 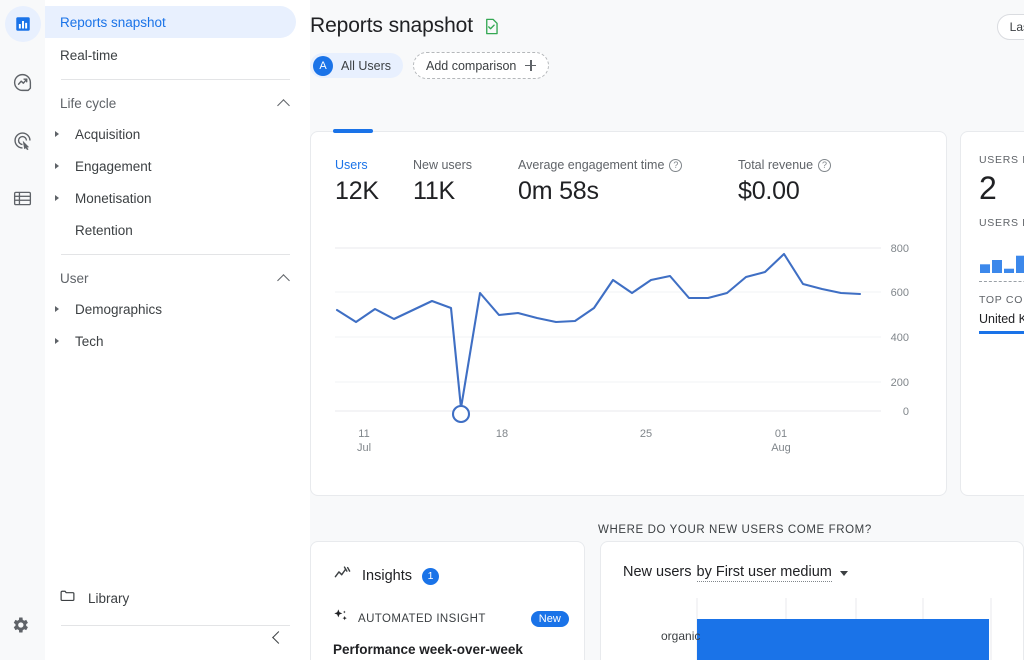 I want to click on metric-users: Users 12K, so click(x=374, y=182).